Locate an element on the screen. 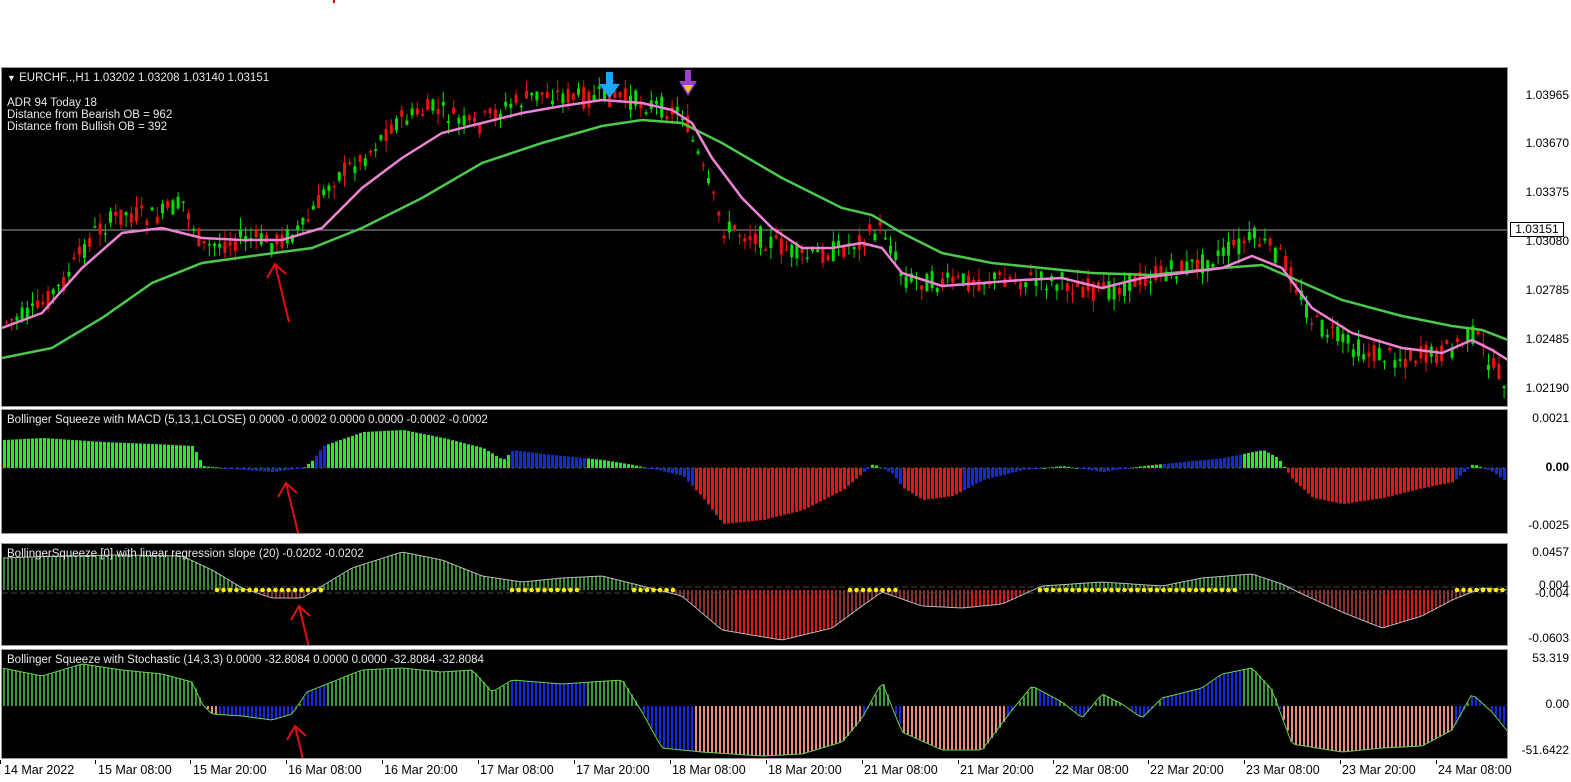 Image resolution: width=1571 pixels, height=782 pixels. collapse-triangle-icon: ▼ is located at coordinates (11, 78).